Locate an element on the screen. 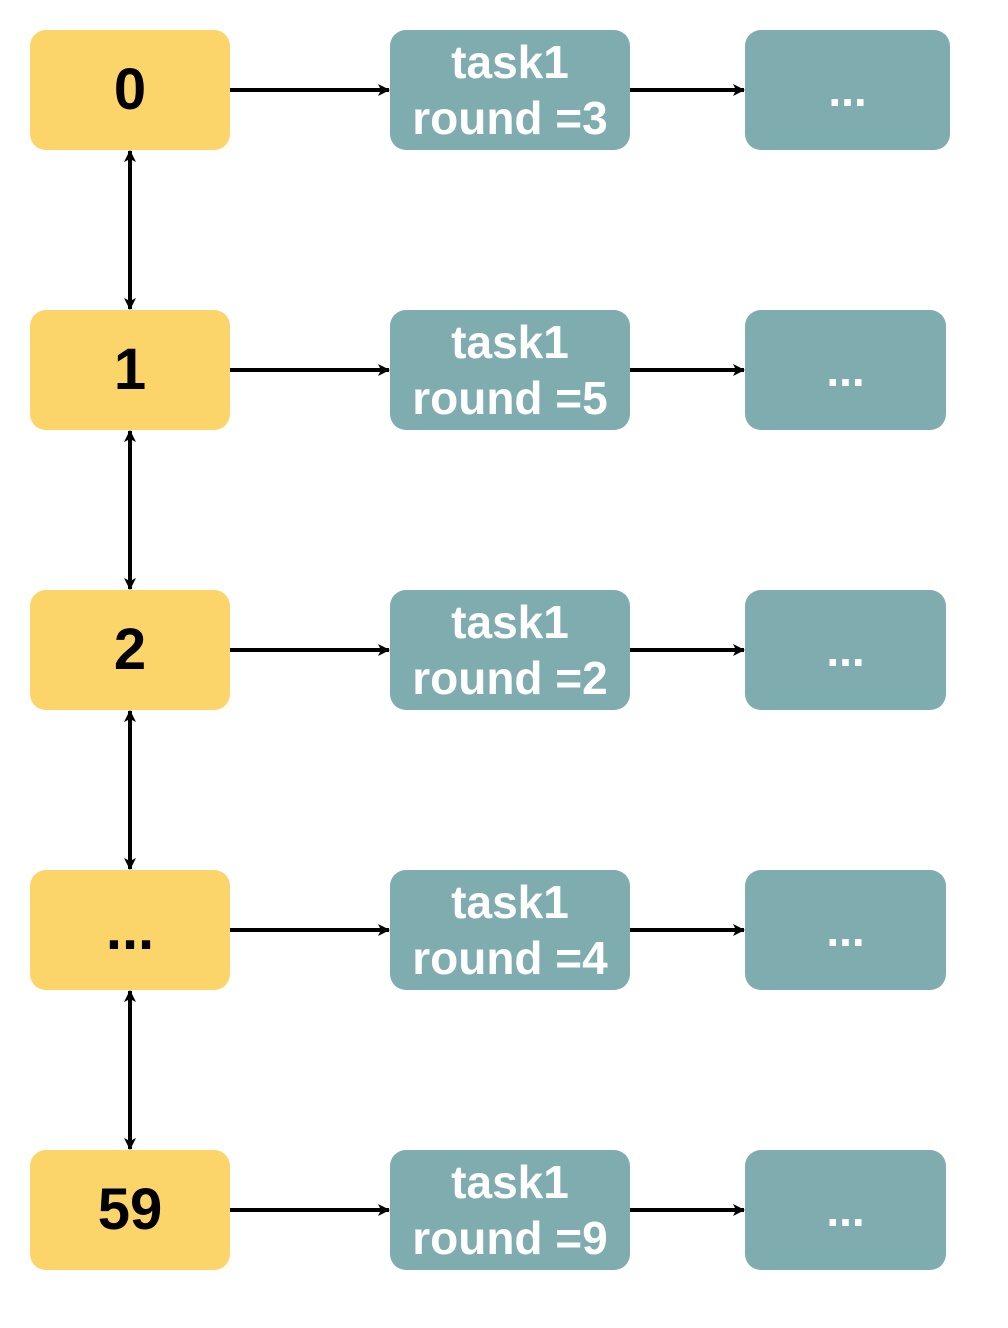  task-round: round =4 is located at coordinates (510, 958).